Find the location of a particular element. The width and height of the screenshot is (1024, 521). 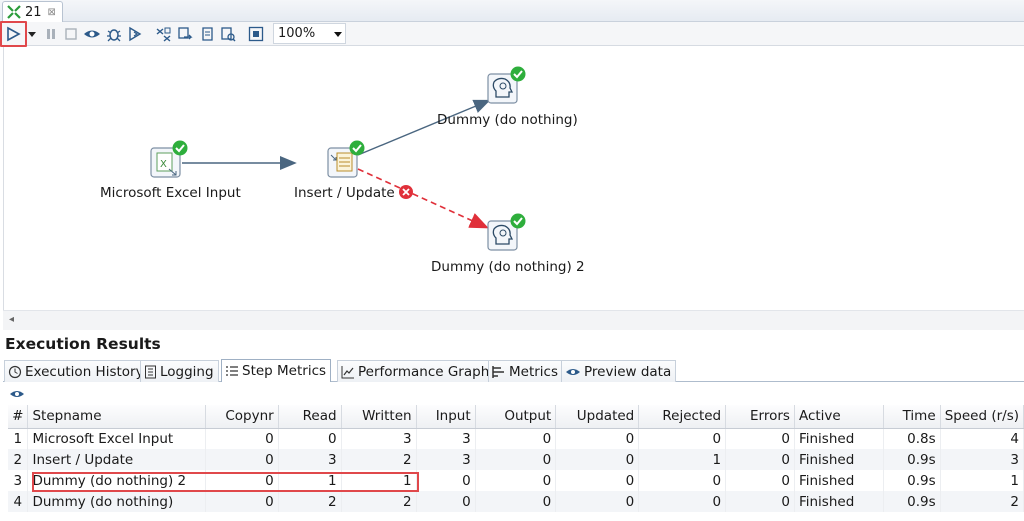

tab-logging: Logging is located at coordinates (179, 371).